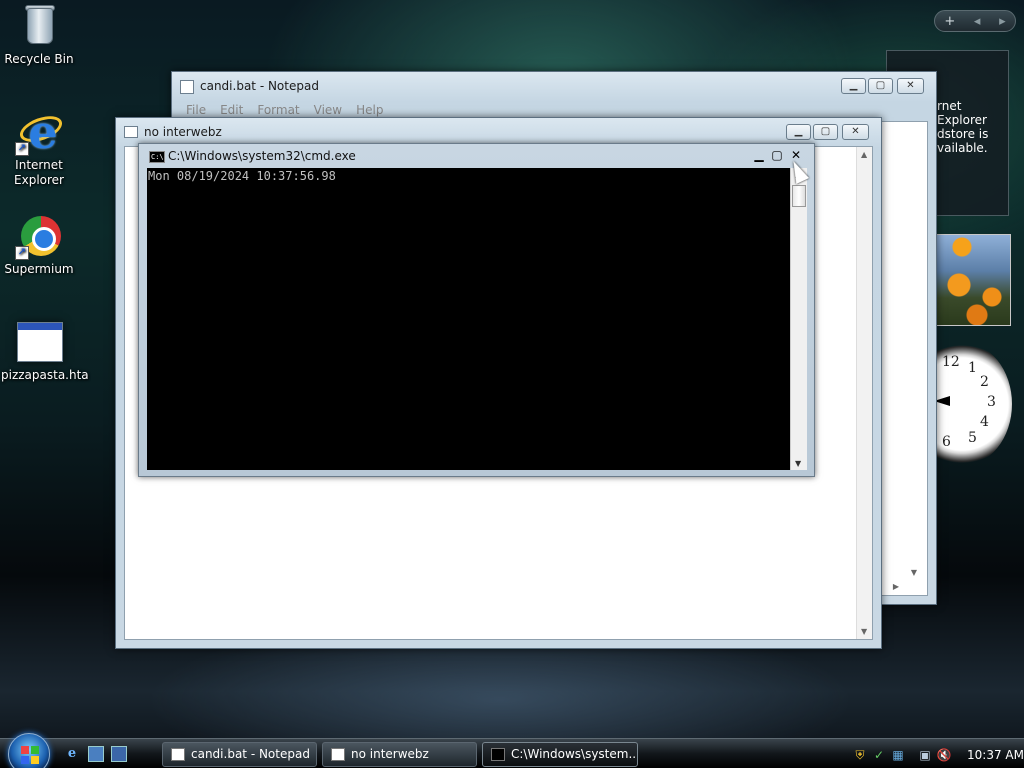 The width and height of the screenshot is (1024, 768). I want to click on scroll-up-arrow-icon: ▲, so click(864, 154).